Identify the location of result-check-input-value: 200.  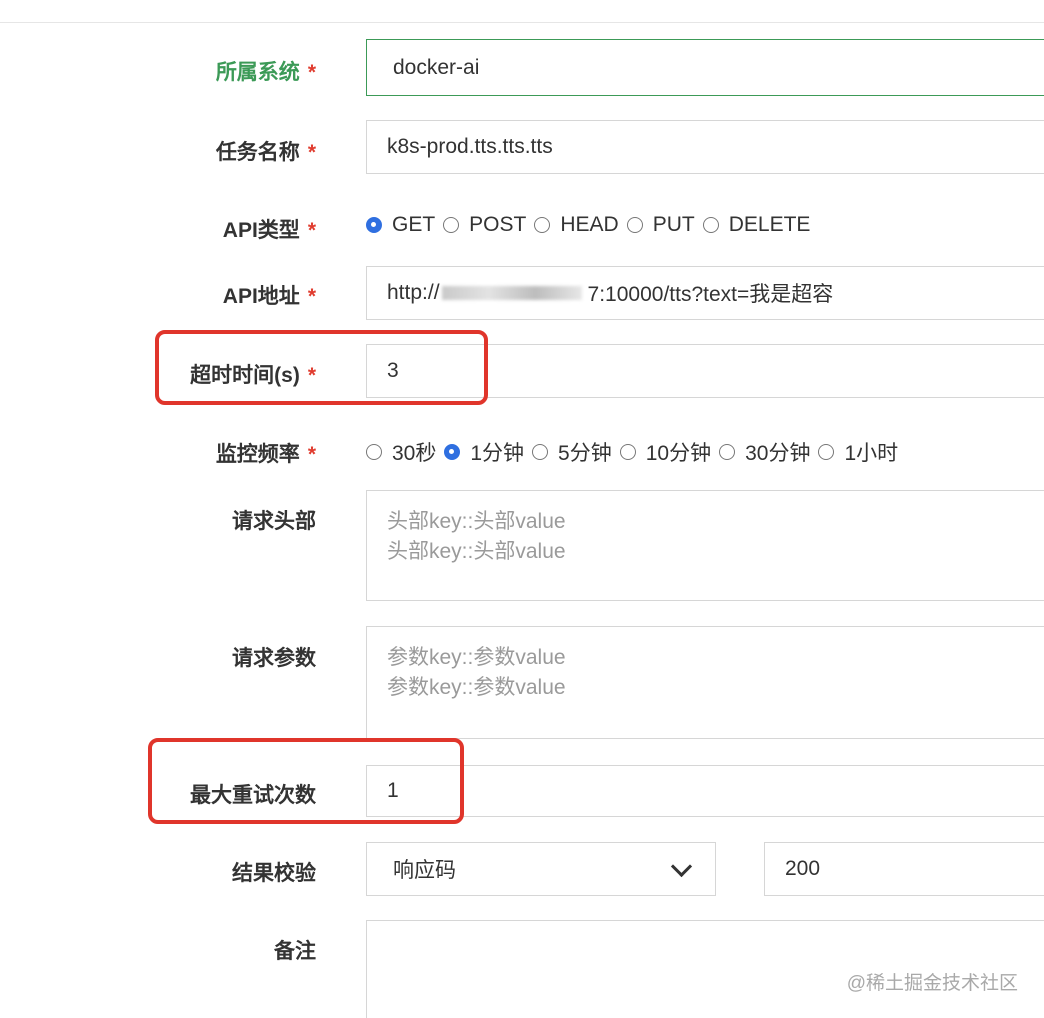
(803, 868).